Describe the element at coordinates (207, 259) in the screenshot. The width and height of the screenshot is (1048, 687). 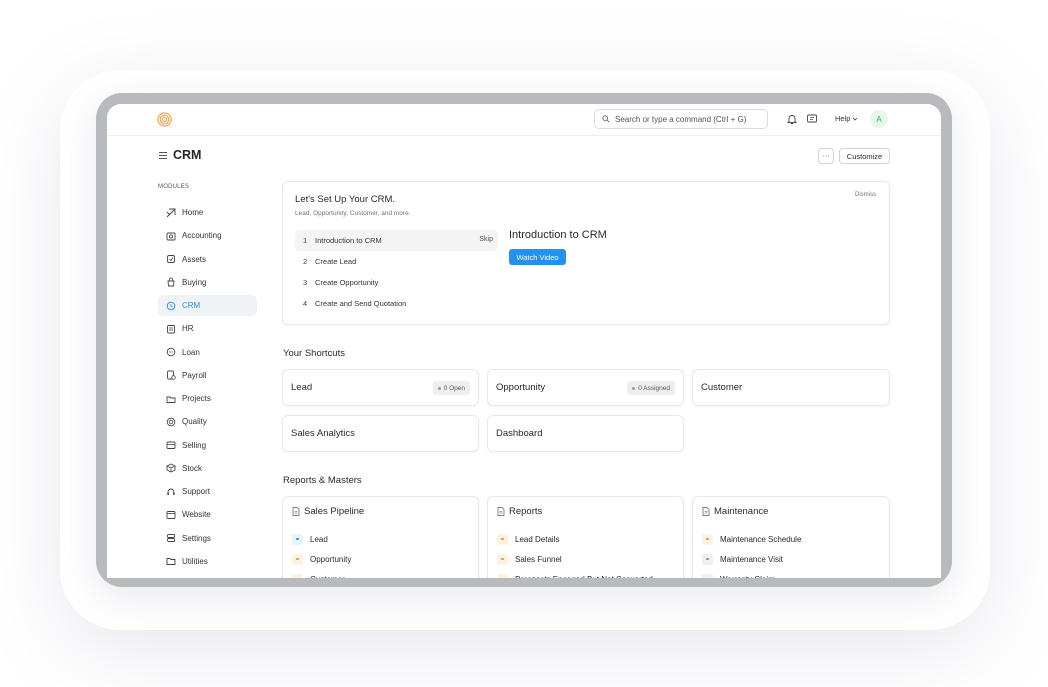
I see `sidebar-item-assets: Assets` at that location.